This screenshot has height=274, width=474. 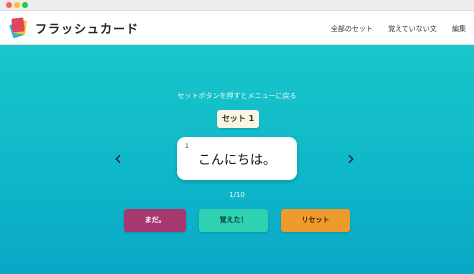 What do you see at coordinates (18, 28) in the screenshot?
I see `flashcards-logo-icon` at bounding box center [18, 28].